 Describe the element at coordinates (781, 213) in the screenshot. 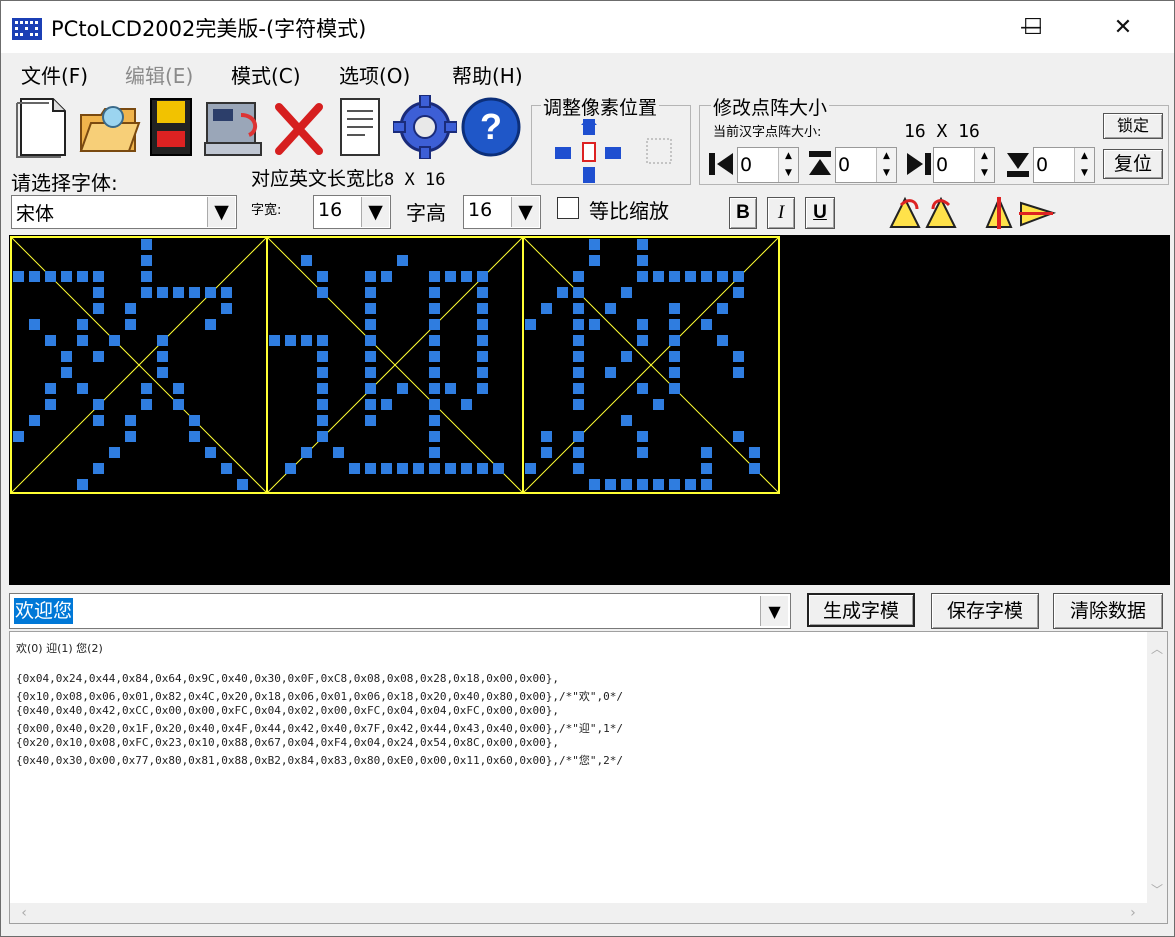

I see `italic-button: I` at that location.